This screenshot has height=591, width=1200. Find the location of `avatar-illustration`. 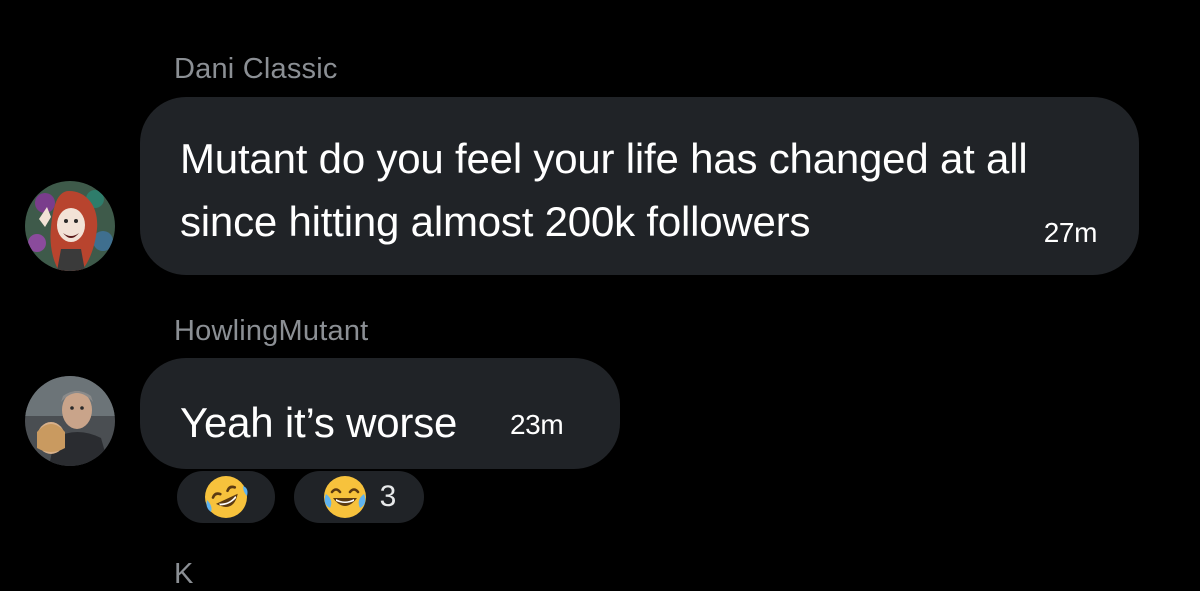

avatar-illustration is located at coordinates (70, 226).